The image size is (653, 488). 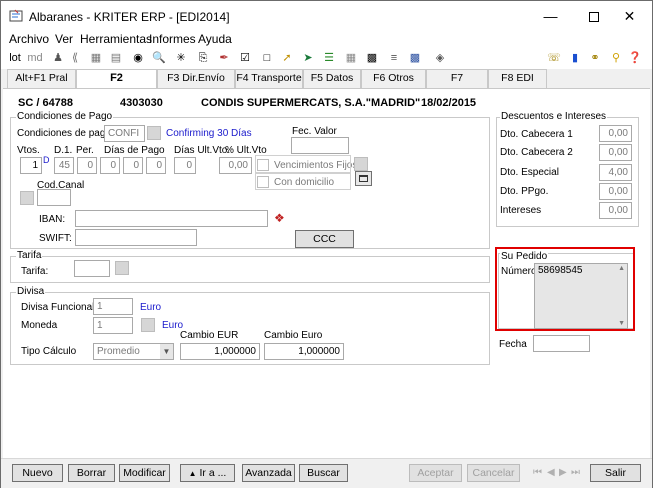 I want to click on chevron-down-icon: ▼, so click(x=166, y=351).